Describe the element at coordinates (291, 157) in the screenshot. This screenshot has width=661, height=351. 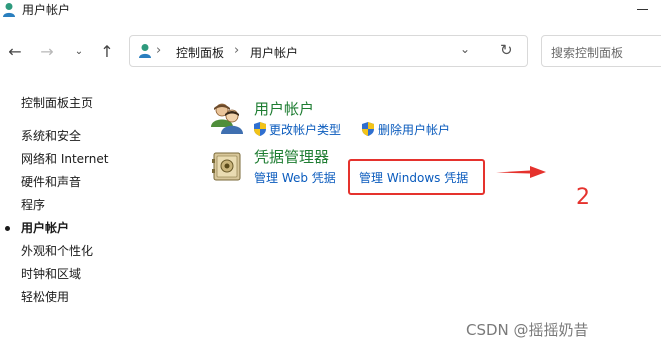
I see `credential-manager-heading: 凭据管理器` at that location.